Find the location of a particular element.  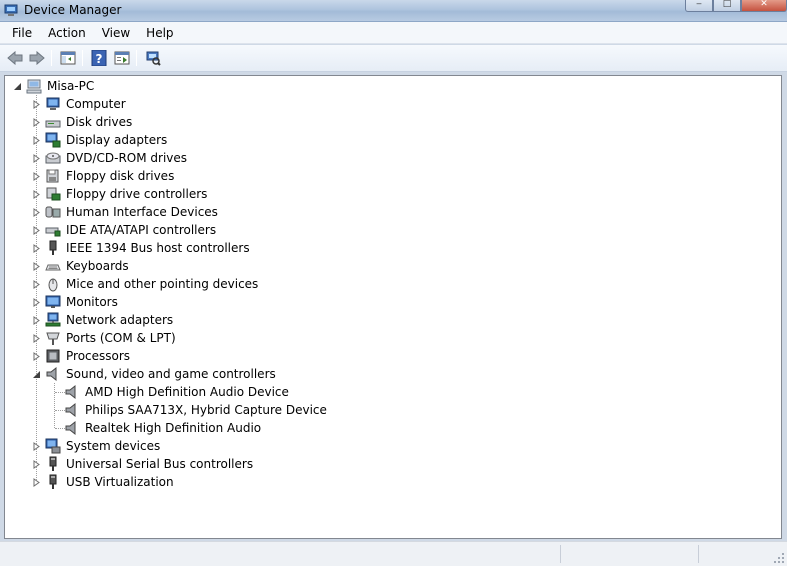

window-controls: ‒ □ ✕ is located at coordinates (736, 6).